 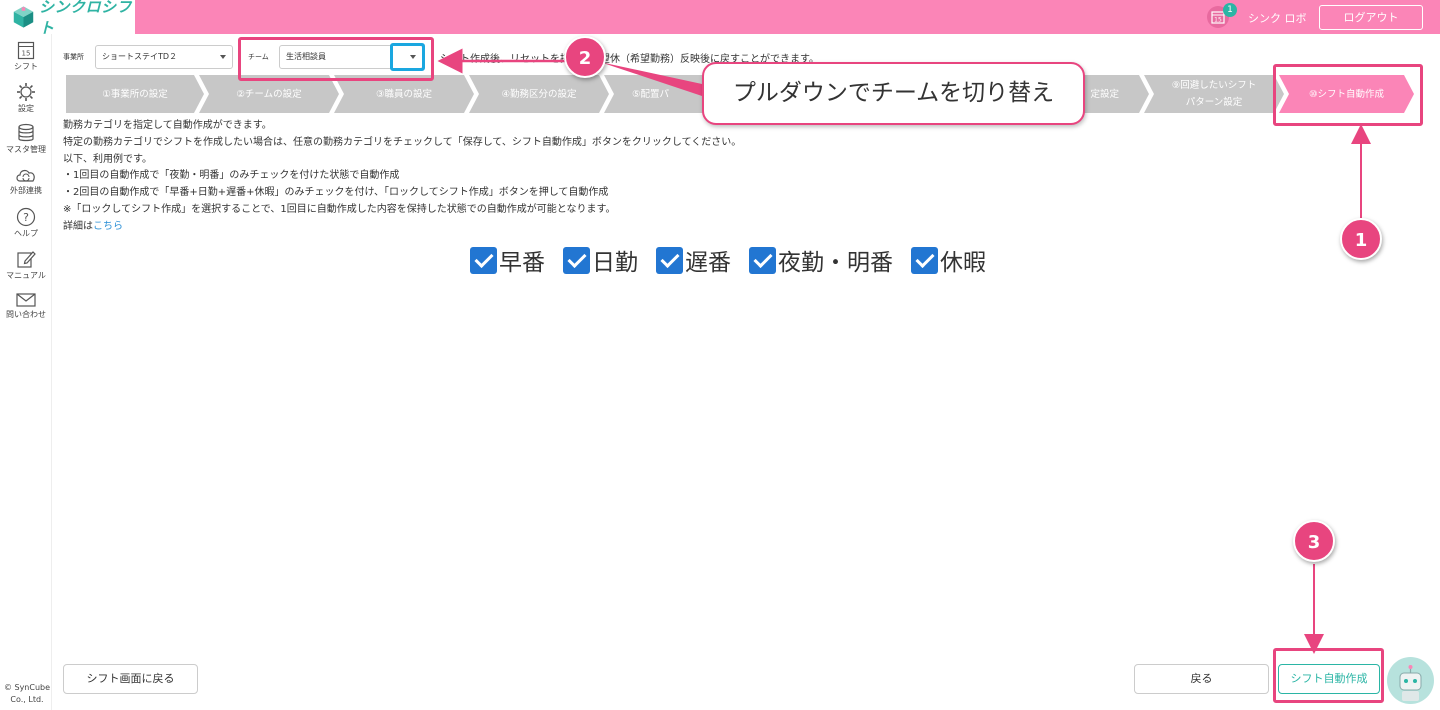 I want to click on sidebar-item-settings: 設定, so click(x=26, y=98).